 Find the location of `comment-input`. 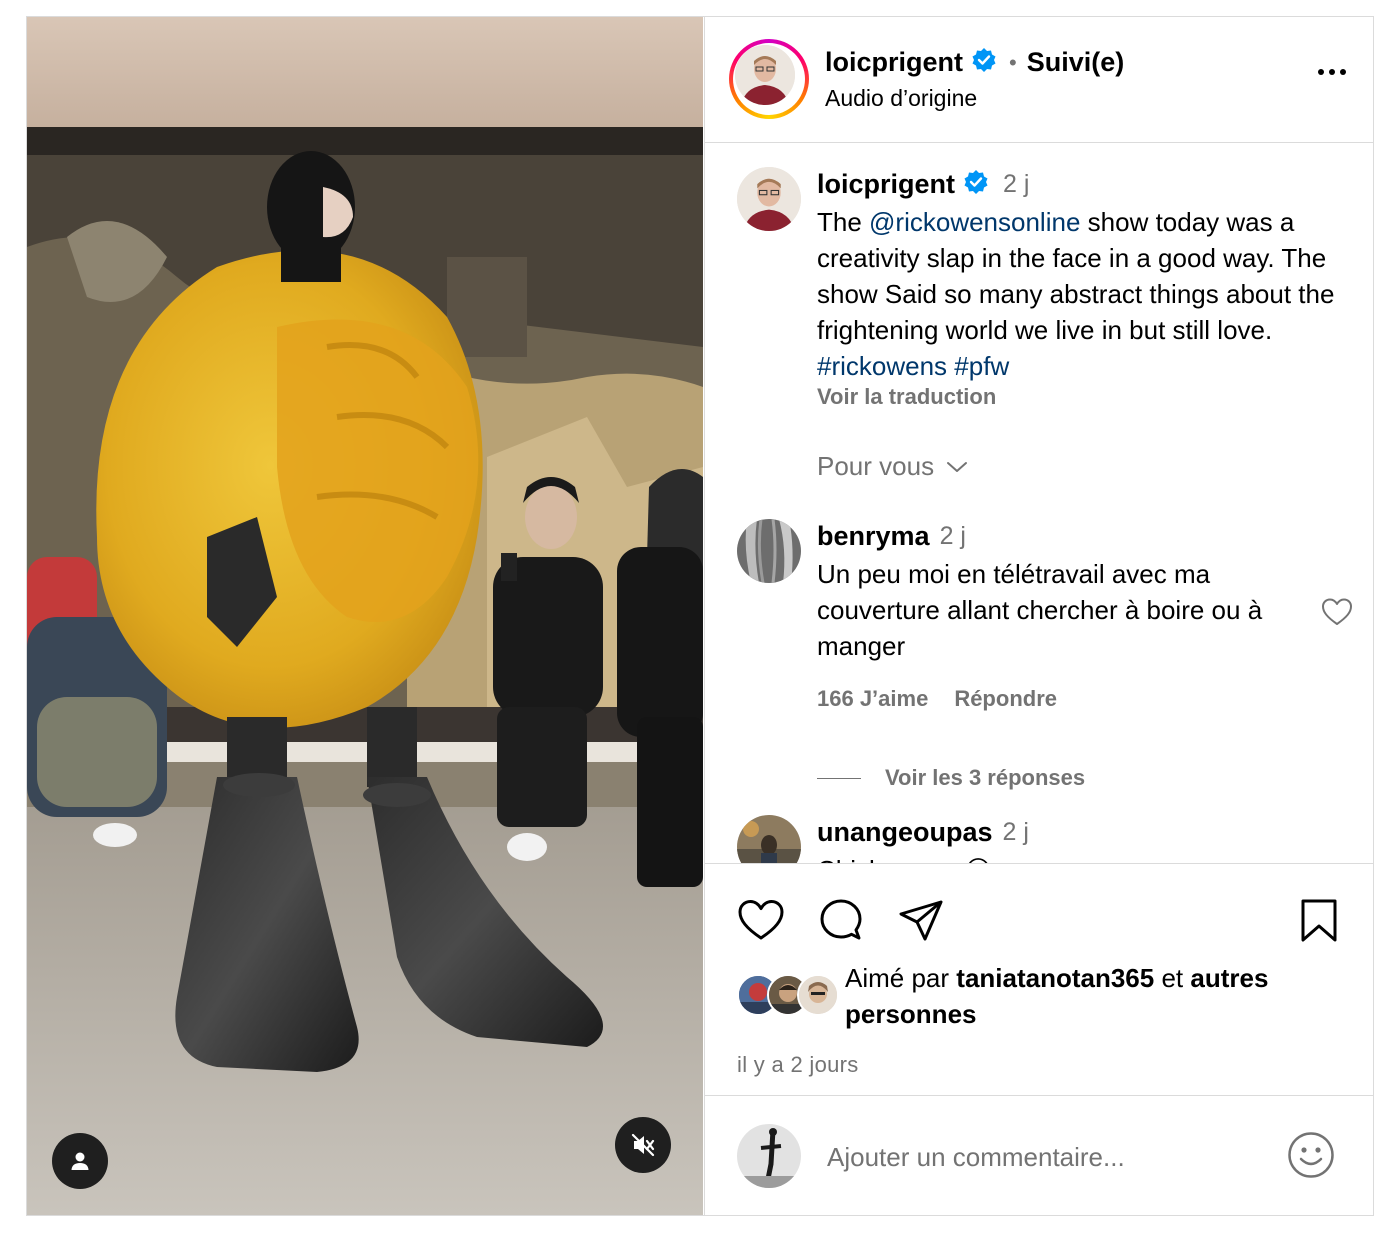

comment-input is located at coordinates (1037, 1157).